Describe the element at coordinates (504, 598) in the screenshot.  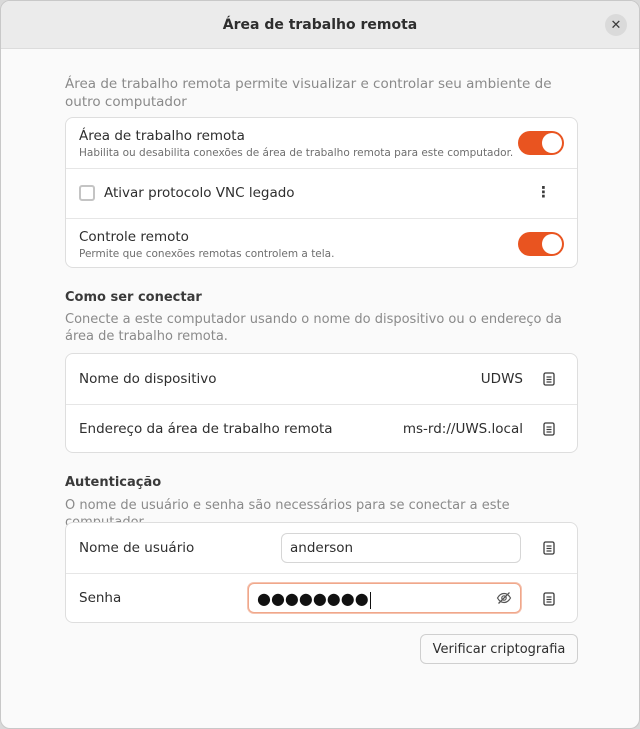
I see `eye-slash-icon` at that location.